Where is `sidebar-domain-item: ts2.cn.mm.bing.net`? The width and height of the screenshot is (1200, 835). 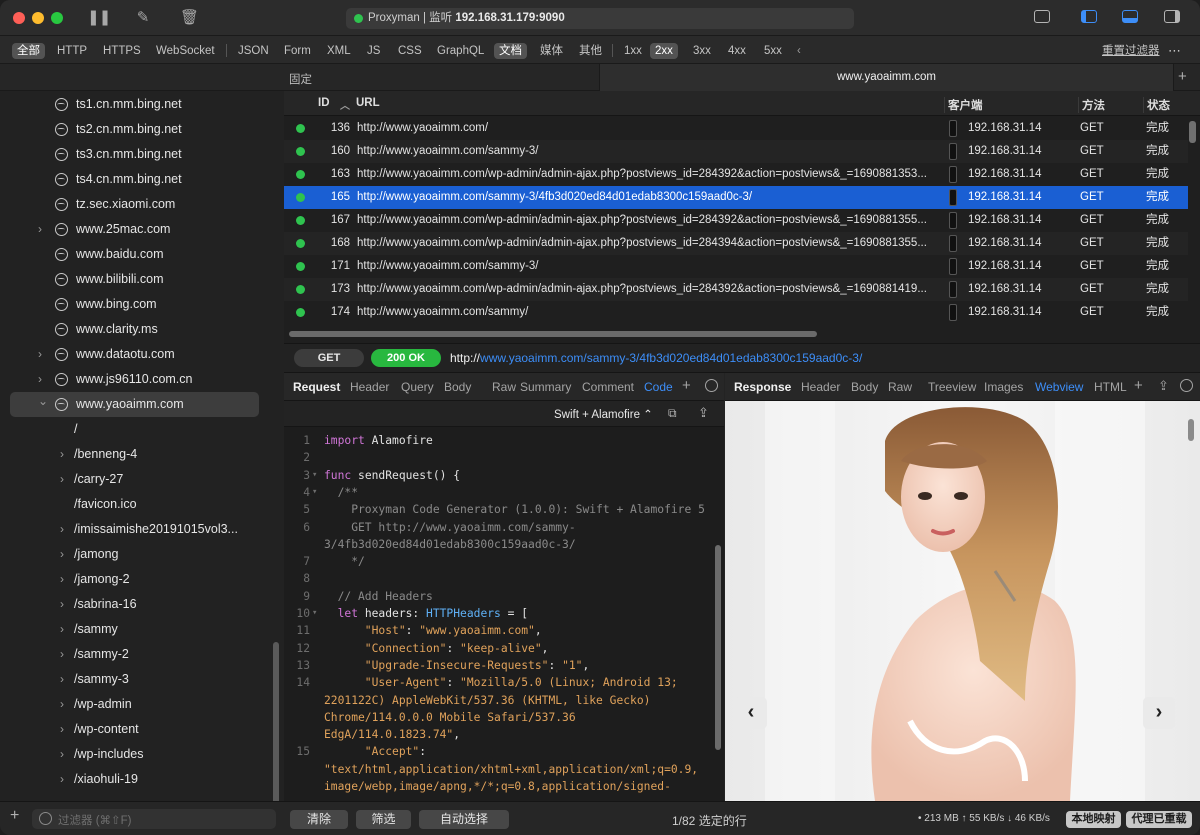 sidebar-domain-item: ts2.cn.mm.bing.net is located at coordinates (142, 129).